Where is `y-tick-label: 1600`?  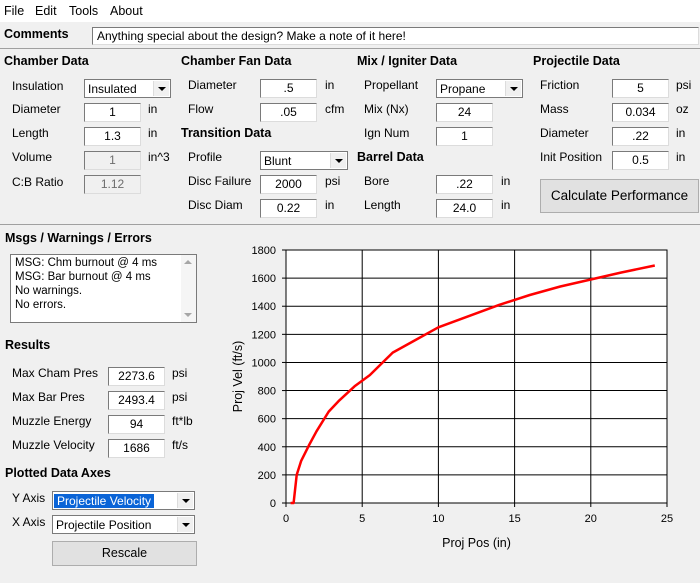 y-tick-label: 1600 is located at coordinates (264, 279).